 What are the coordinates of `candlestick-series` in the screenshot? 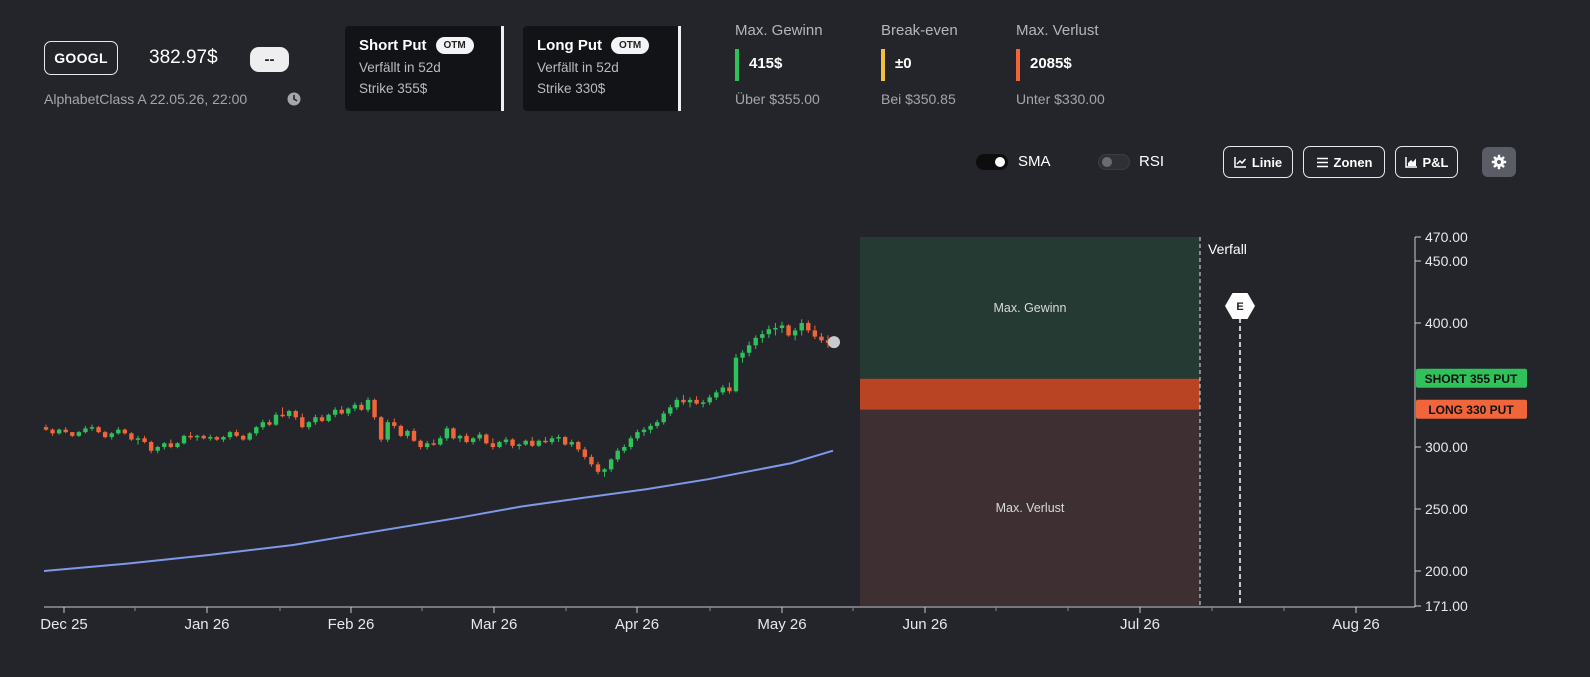 It's located at (437, 398).